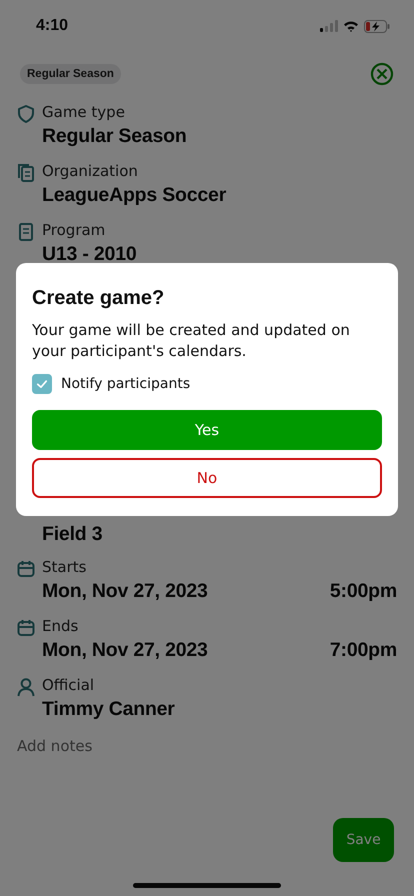  What do you see at coordinates (363, 591) in the screenshot?
I see `time-value: 5:00pm` at bounding box center [363, 591].